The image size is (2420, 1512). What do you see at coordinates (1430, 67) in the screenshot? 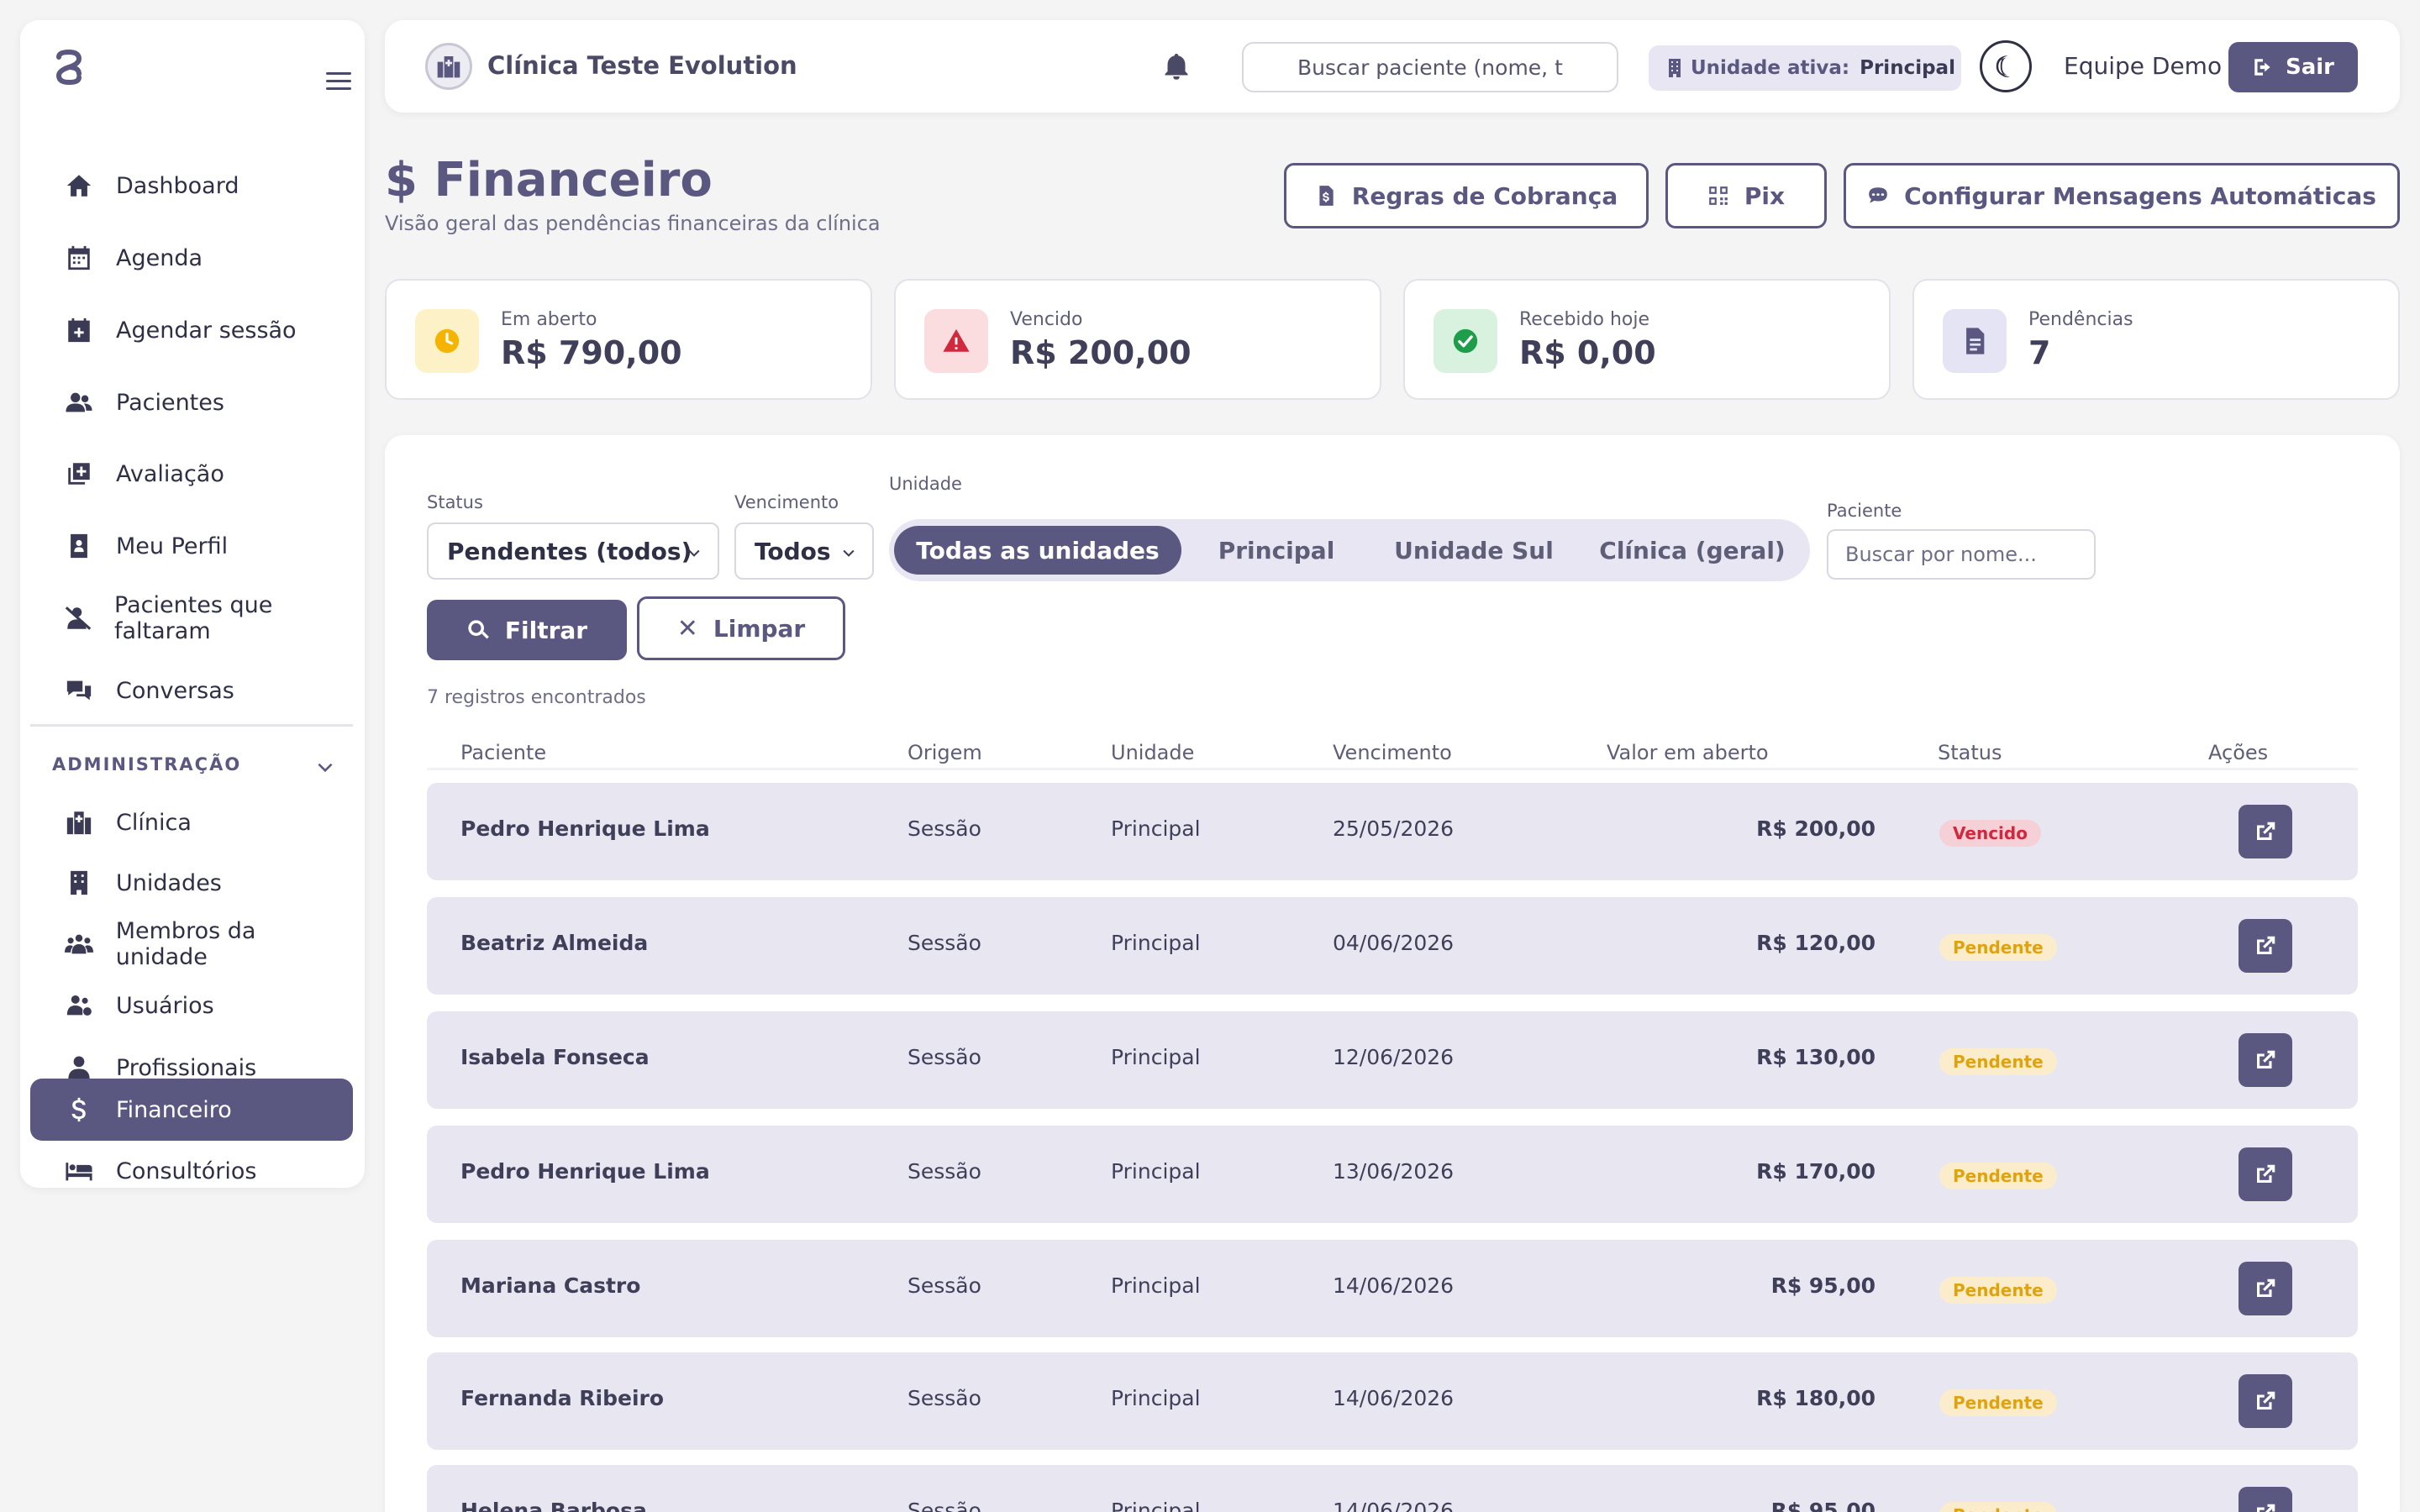
I see `patient-search-input: Buscar paciente (nome, t` at bounding box center [1430, 67].